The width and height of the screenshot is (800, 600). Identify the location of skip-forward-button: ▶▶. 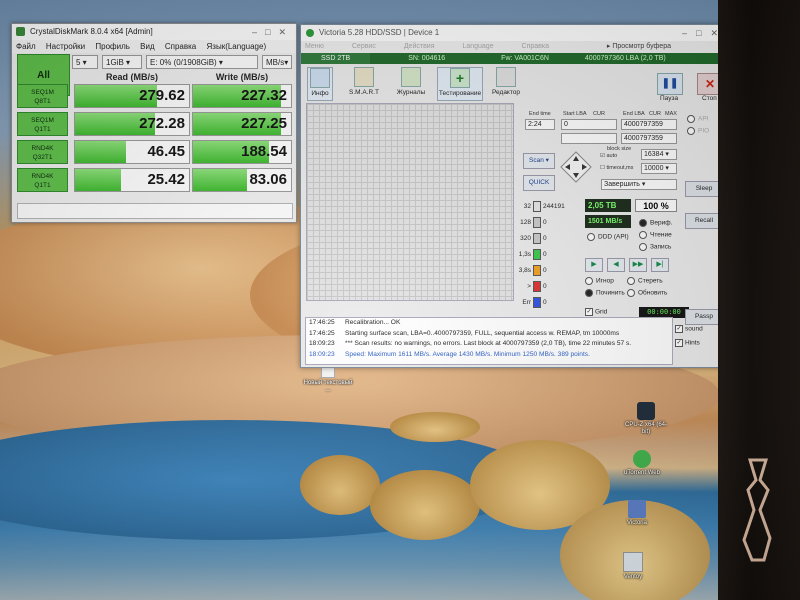
(638, 265).